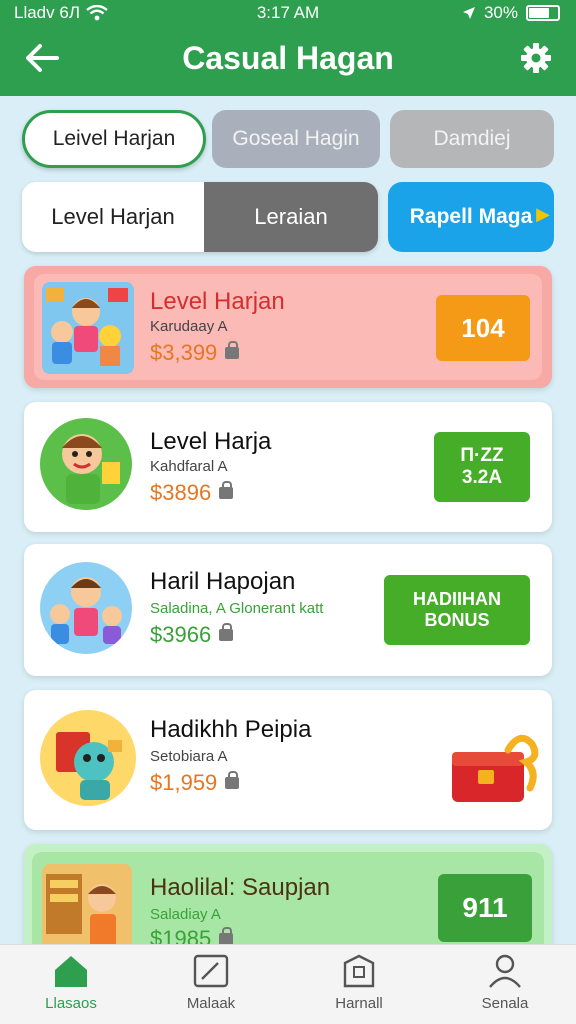  I want to click on gear-icon, so click(536, 58).